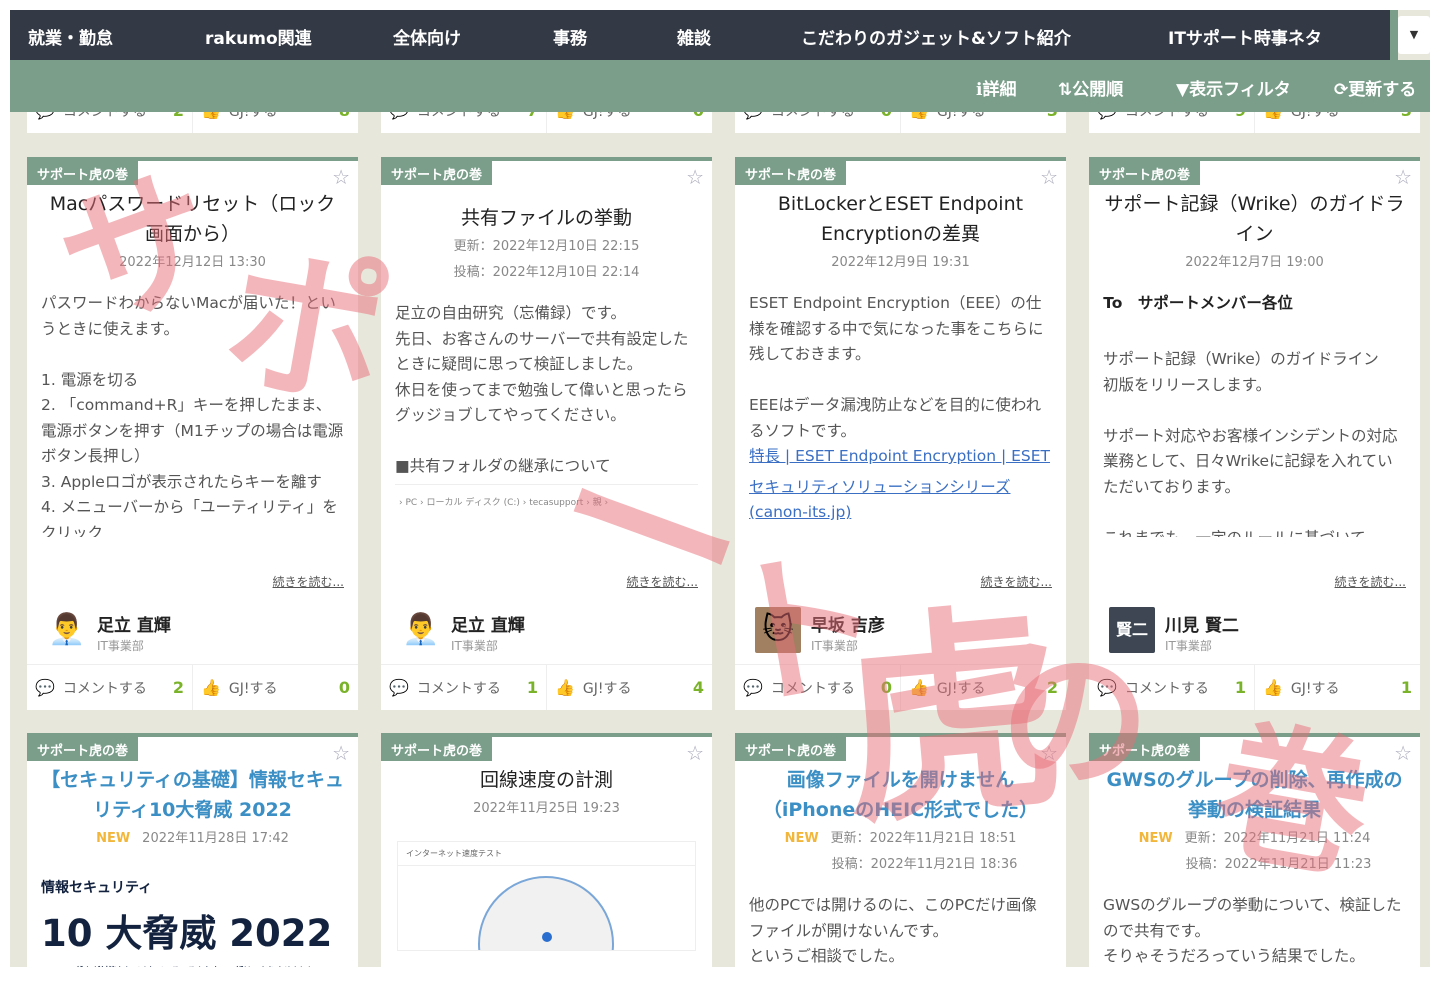 The height and width of the screenshot is (985, 1440). I want to click on date-text: 投稿：2022年12月10日 22:14, so click(546, 272).